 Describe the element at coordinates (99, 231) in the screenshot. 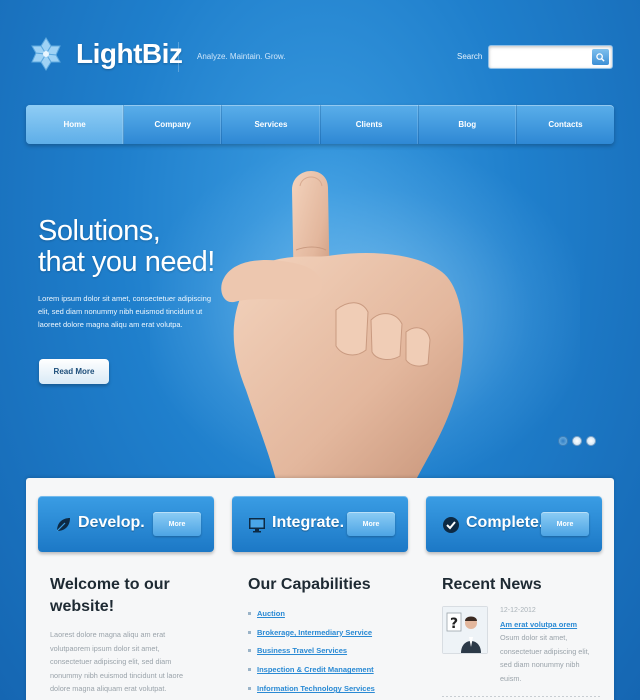

I see `hero-title-line1: Solutions,` at that location.